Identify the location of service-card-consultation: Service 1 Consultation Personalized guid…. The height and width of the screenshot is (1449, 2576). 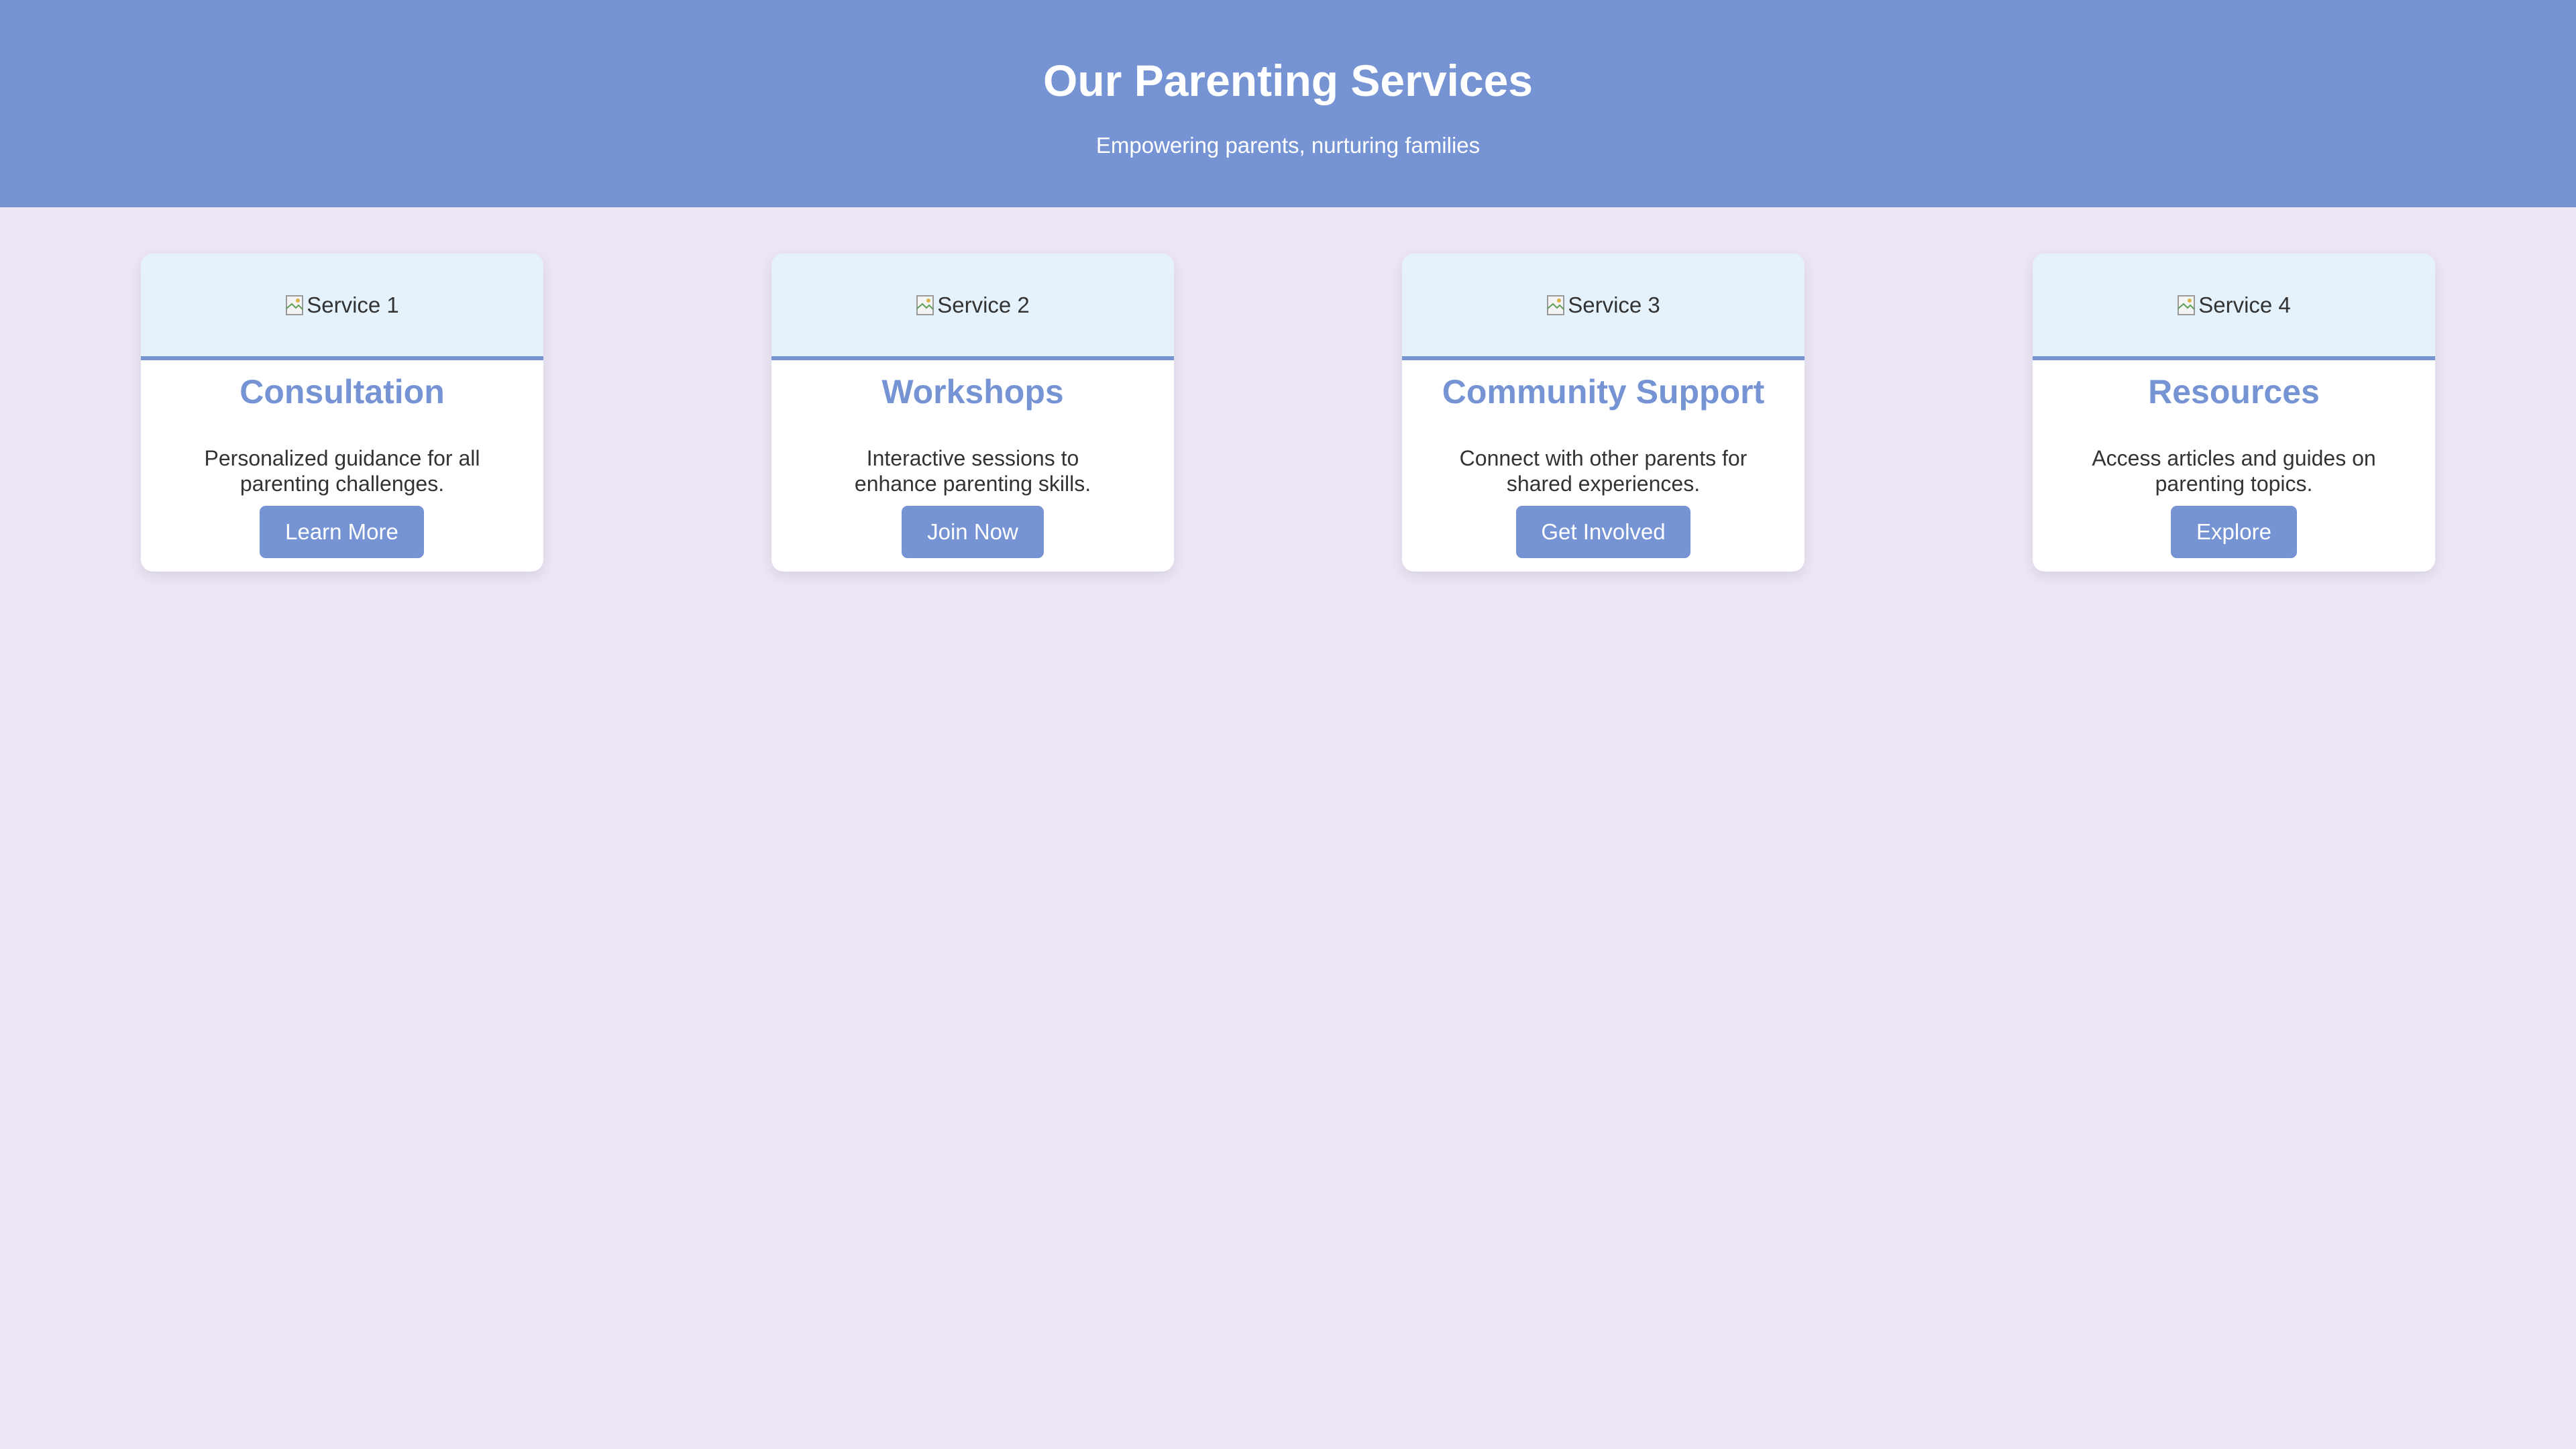
(342, 413).